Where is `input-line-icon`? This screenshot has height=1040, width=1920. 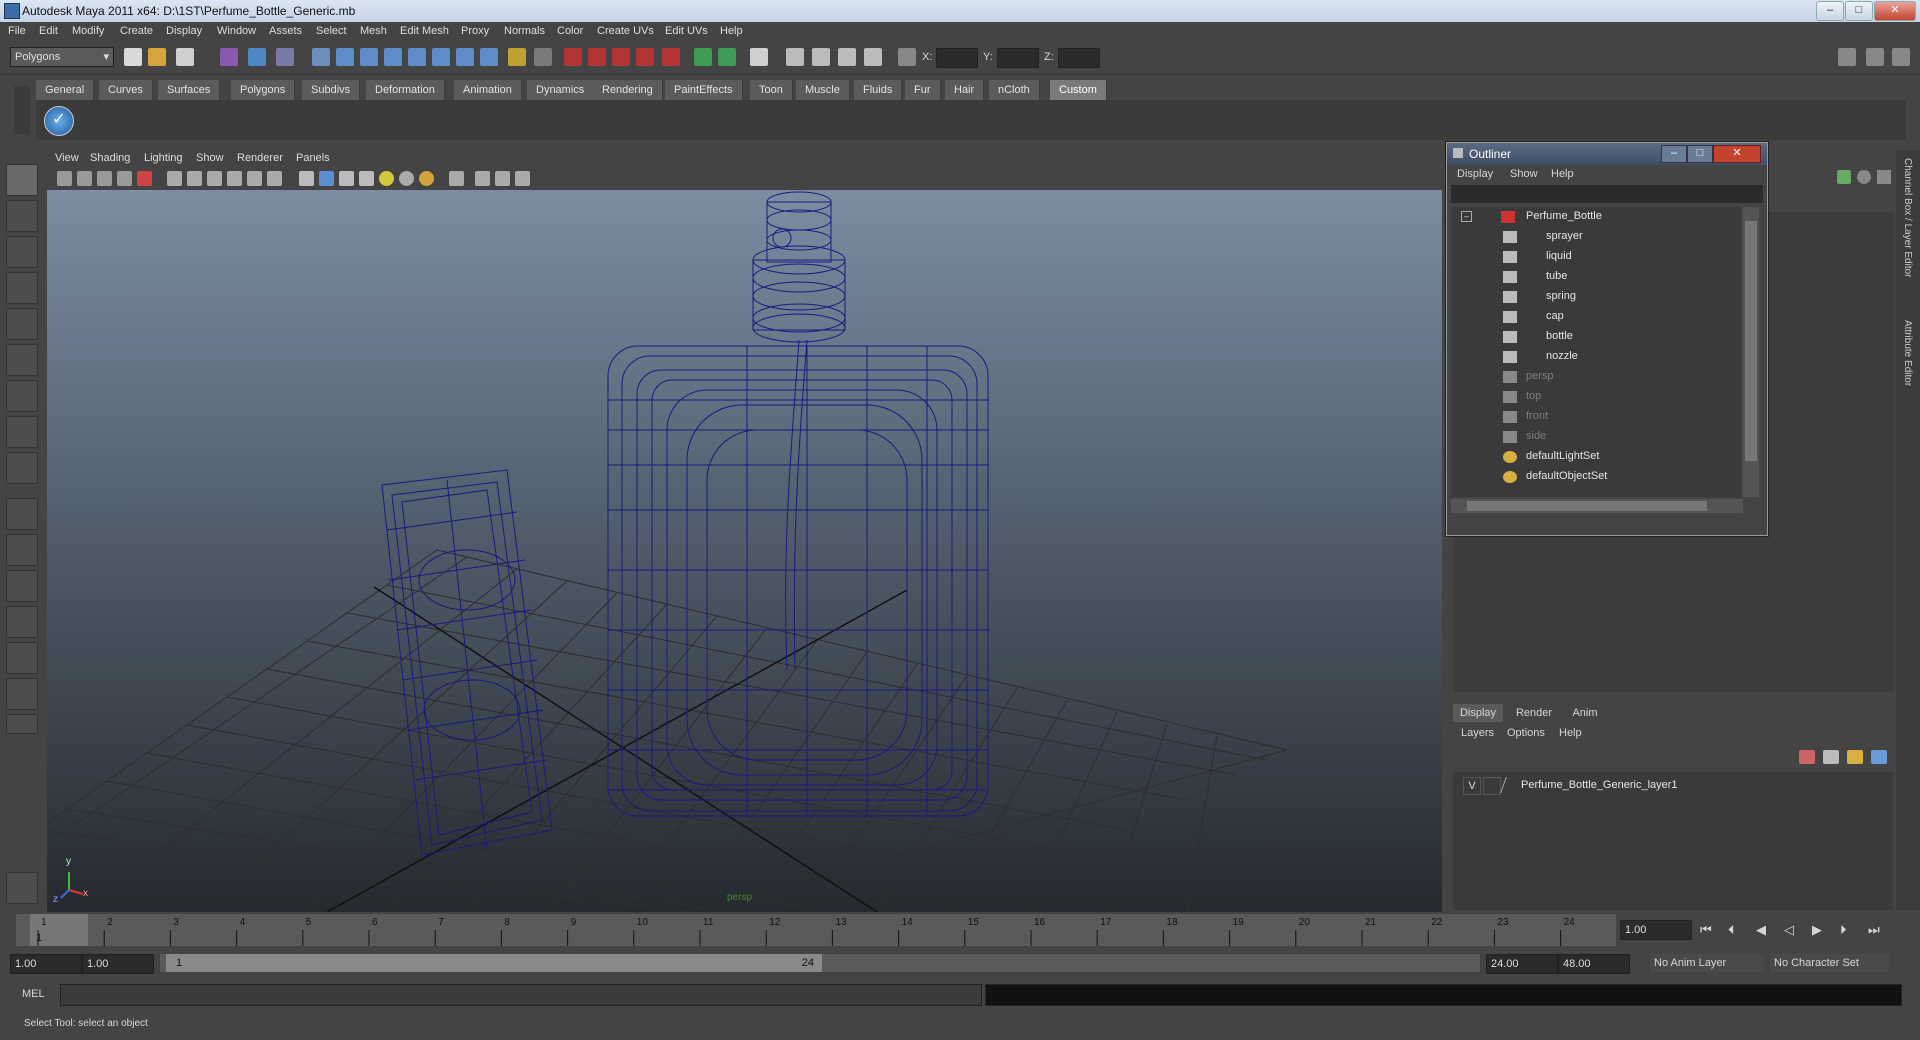
input-line-icon is located at coordinates (759, 57).